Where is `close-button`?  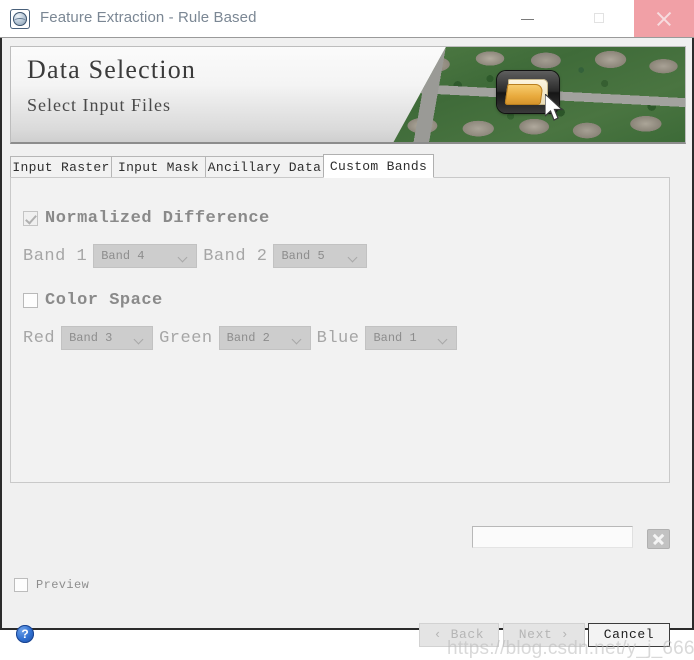 close-button is located at coordinates (664, 18).